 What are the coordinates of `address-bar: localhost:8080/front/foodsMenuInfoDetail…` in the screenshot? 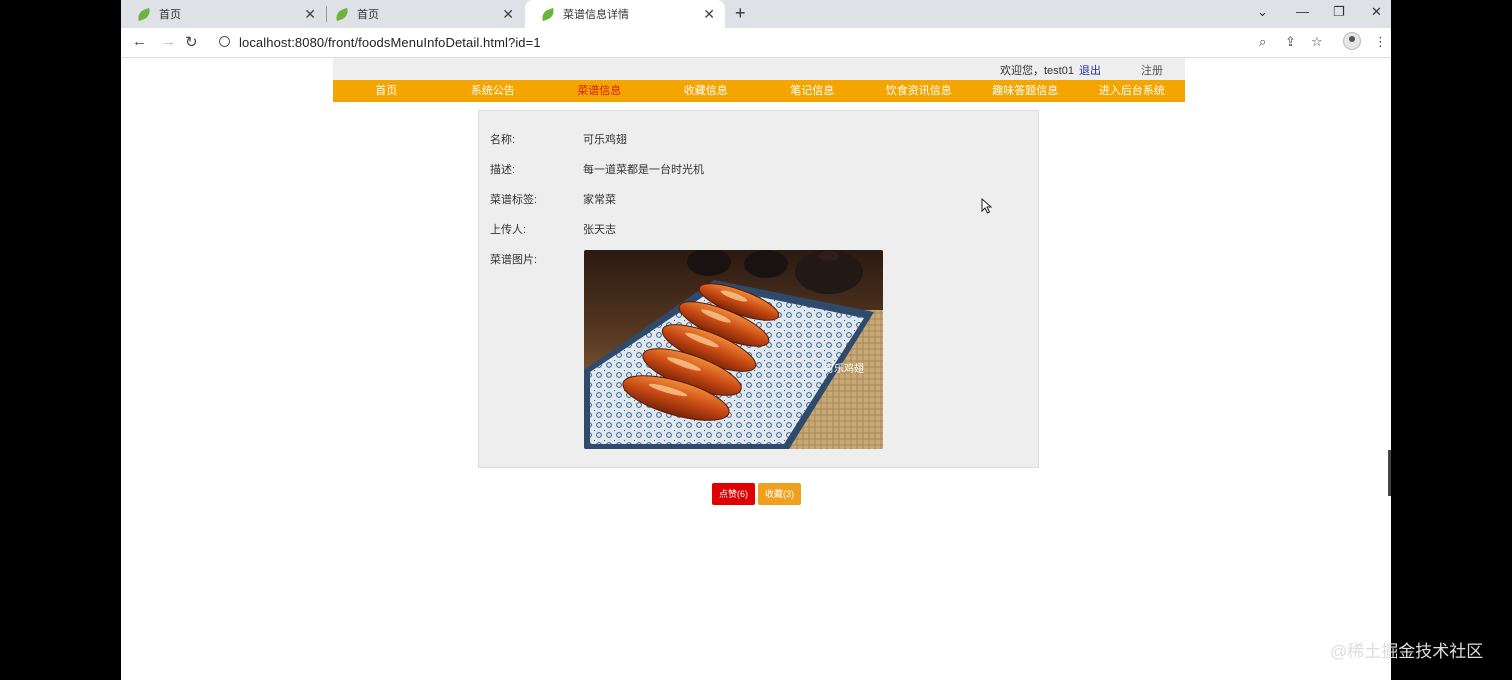 It's located at (771, 43).